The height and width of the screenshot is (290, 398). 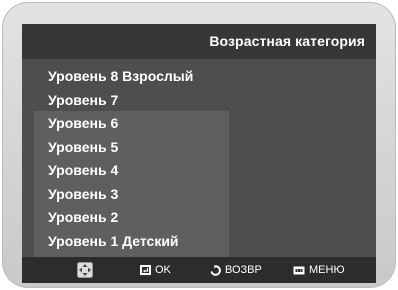 I want to click on return-label: ВОЗВР, so click(x=243, y=270).